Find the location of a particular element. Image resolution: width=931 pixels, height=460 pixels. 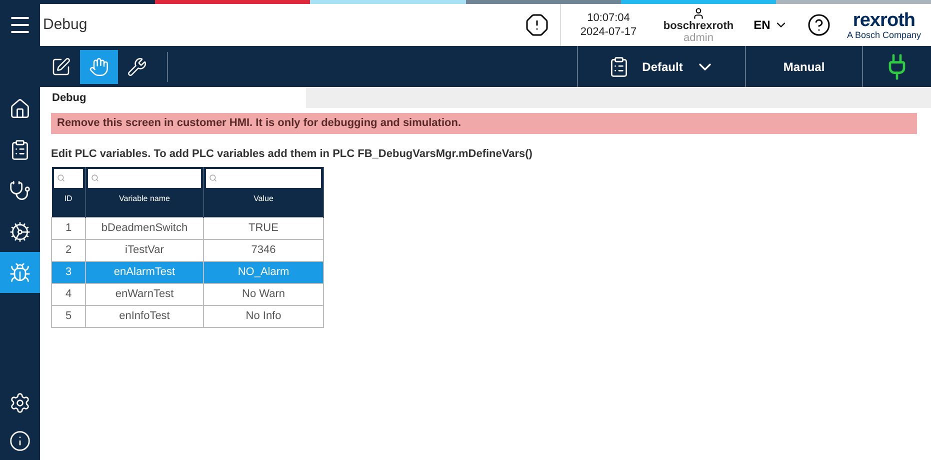

alarm-icon is located at coordinates (536, 25).